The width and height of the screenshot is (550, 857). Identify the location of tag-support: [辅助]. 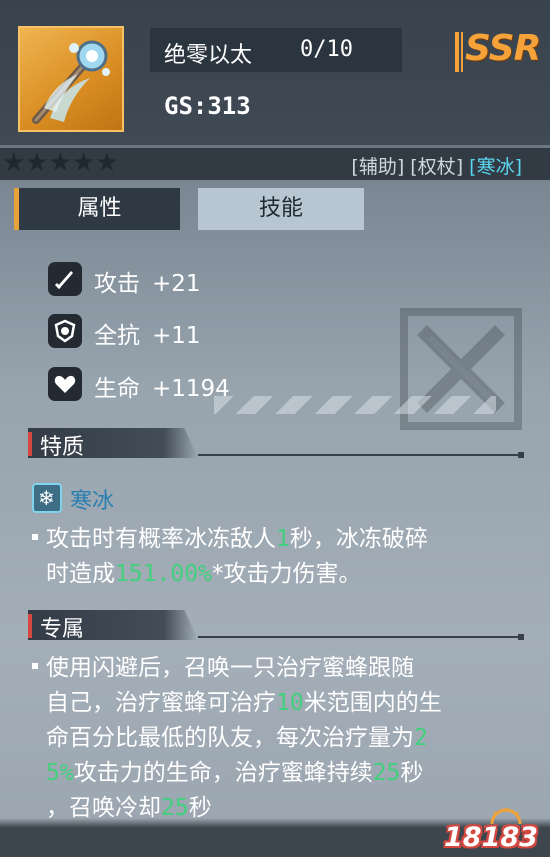
(378, 167).